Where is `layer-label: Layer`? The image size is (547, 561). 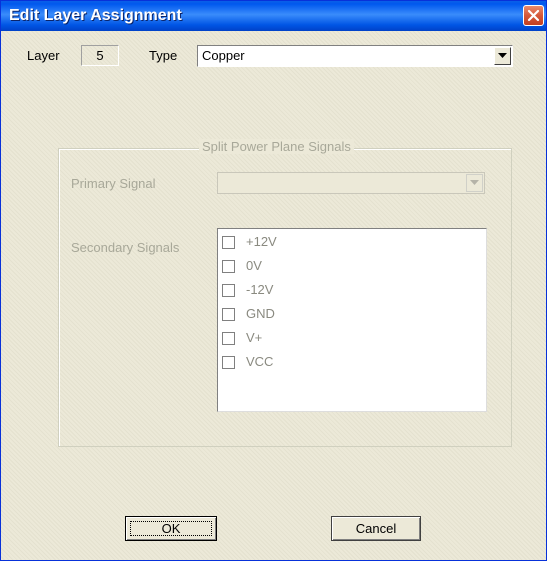 layer-label: Layer is located at coordinates (43, 55).